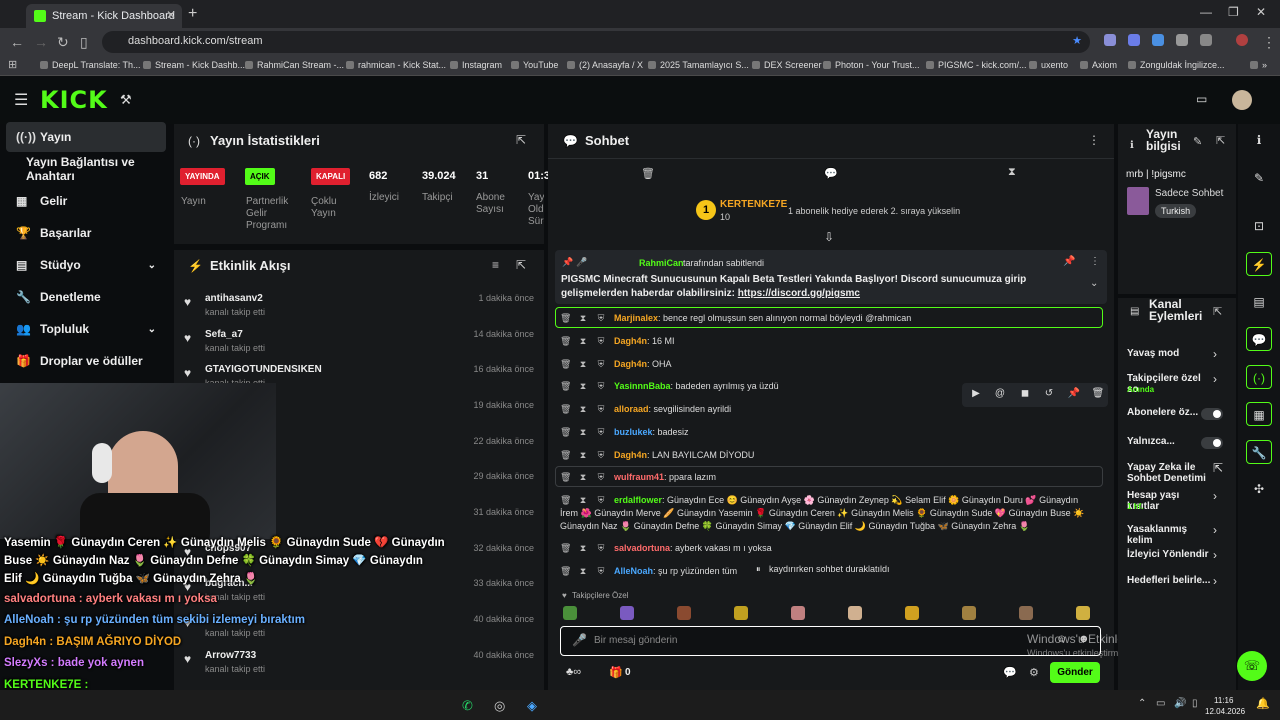 This screenshot has width=1280, height=720. Describe the element at coordinates (1195, 703) in the screenshot. I see `battery-icon: ▯` at that location.